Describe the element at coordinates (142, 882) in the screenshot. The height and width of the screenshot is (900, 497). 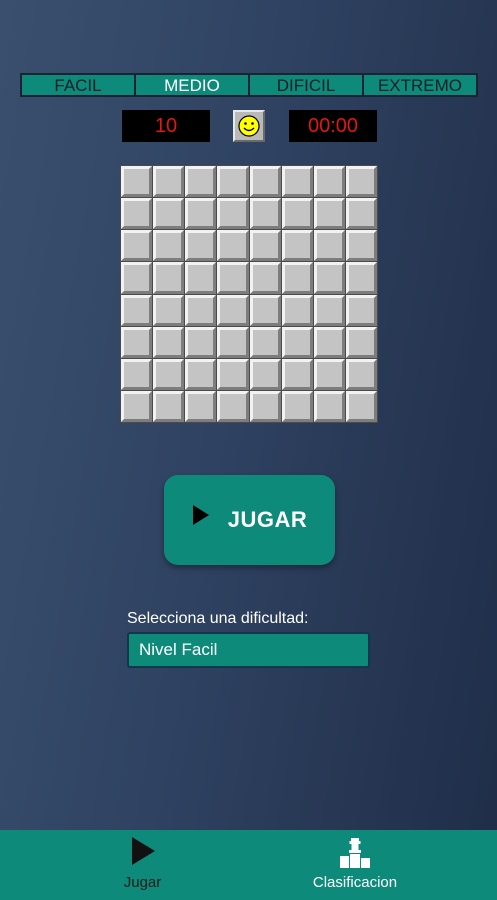
I see `nav-item-label: Jugar` at that location.